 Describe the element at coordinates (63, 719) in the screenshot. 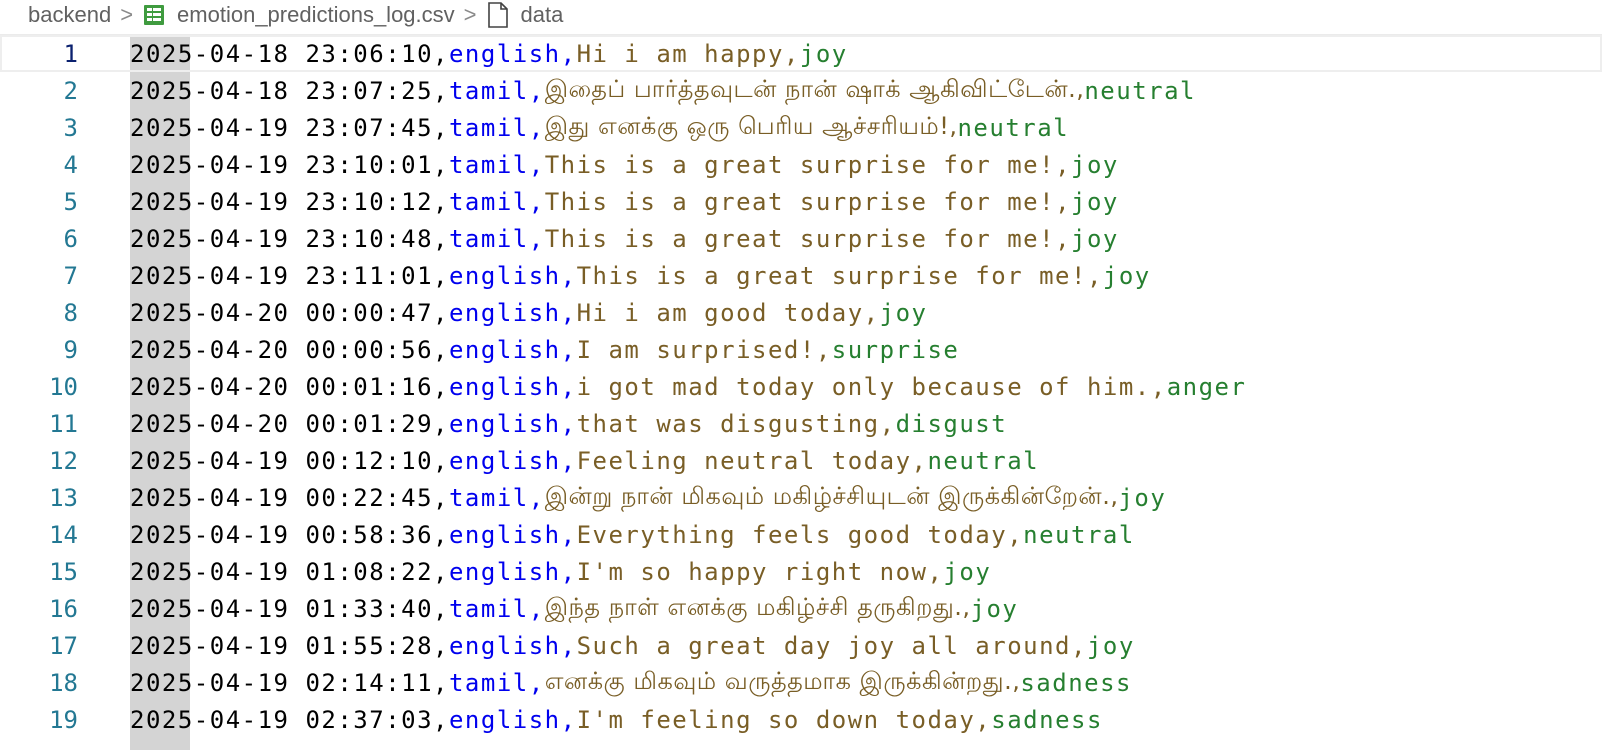

I see `line-number: 19` at that location.